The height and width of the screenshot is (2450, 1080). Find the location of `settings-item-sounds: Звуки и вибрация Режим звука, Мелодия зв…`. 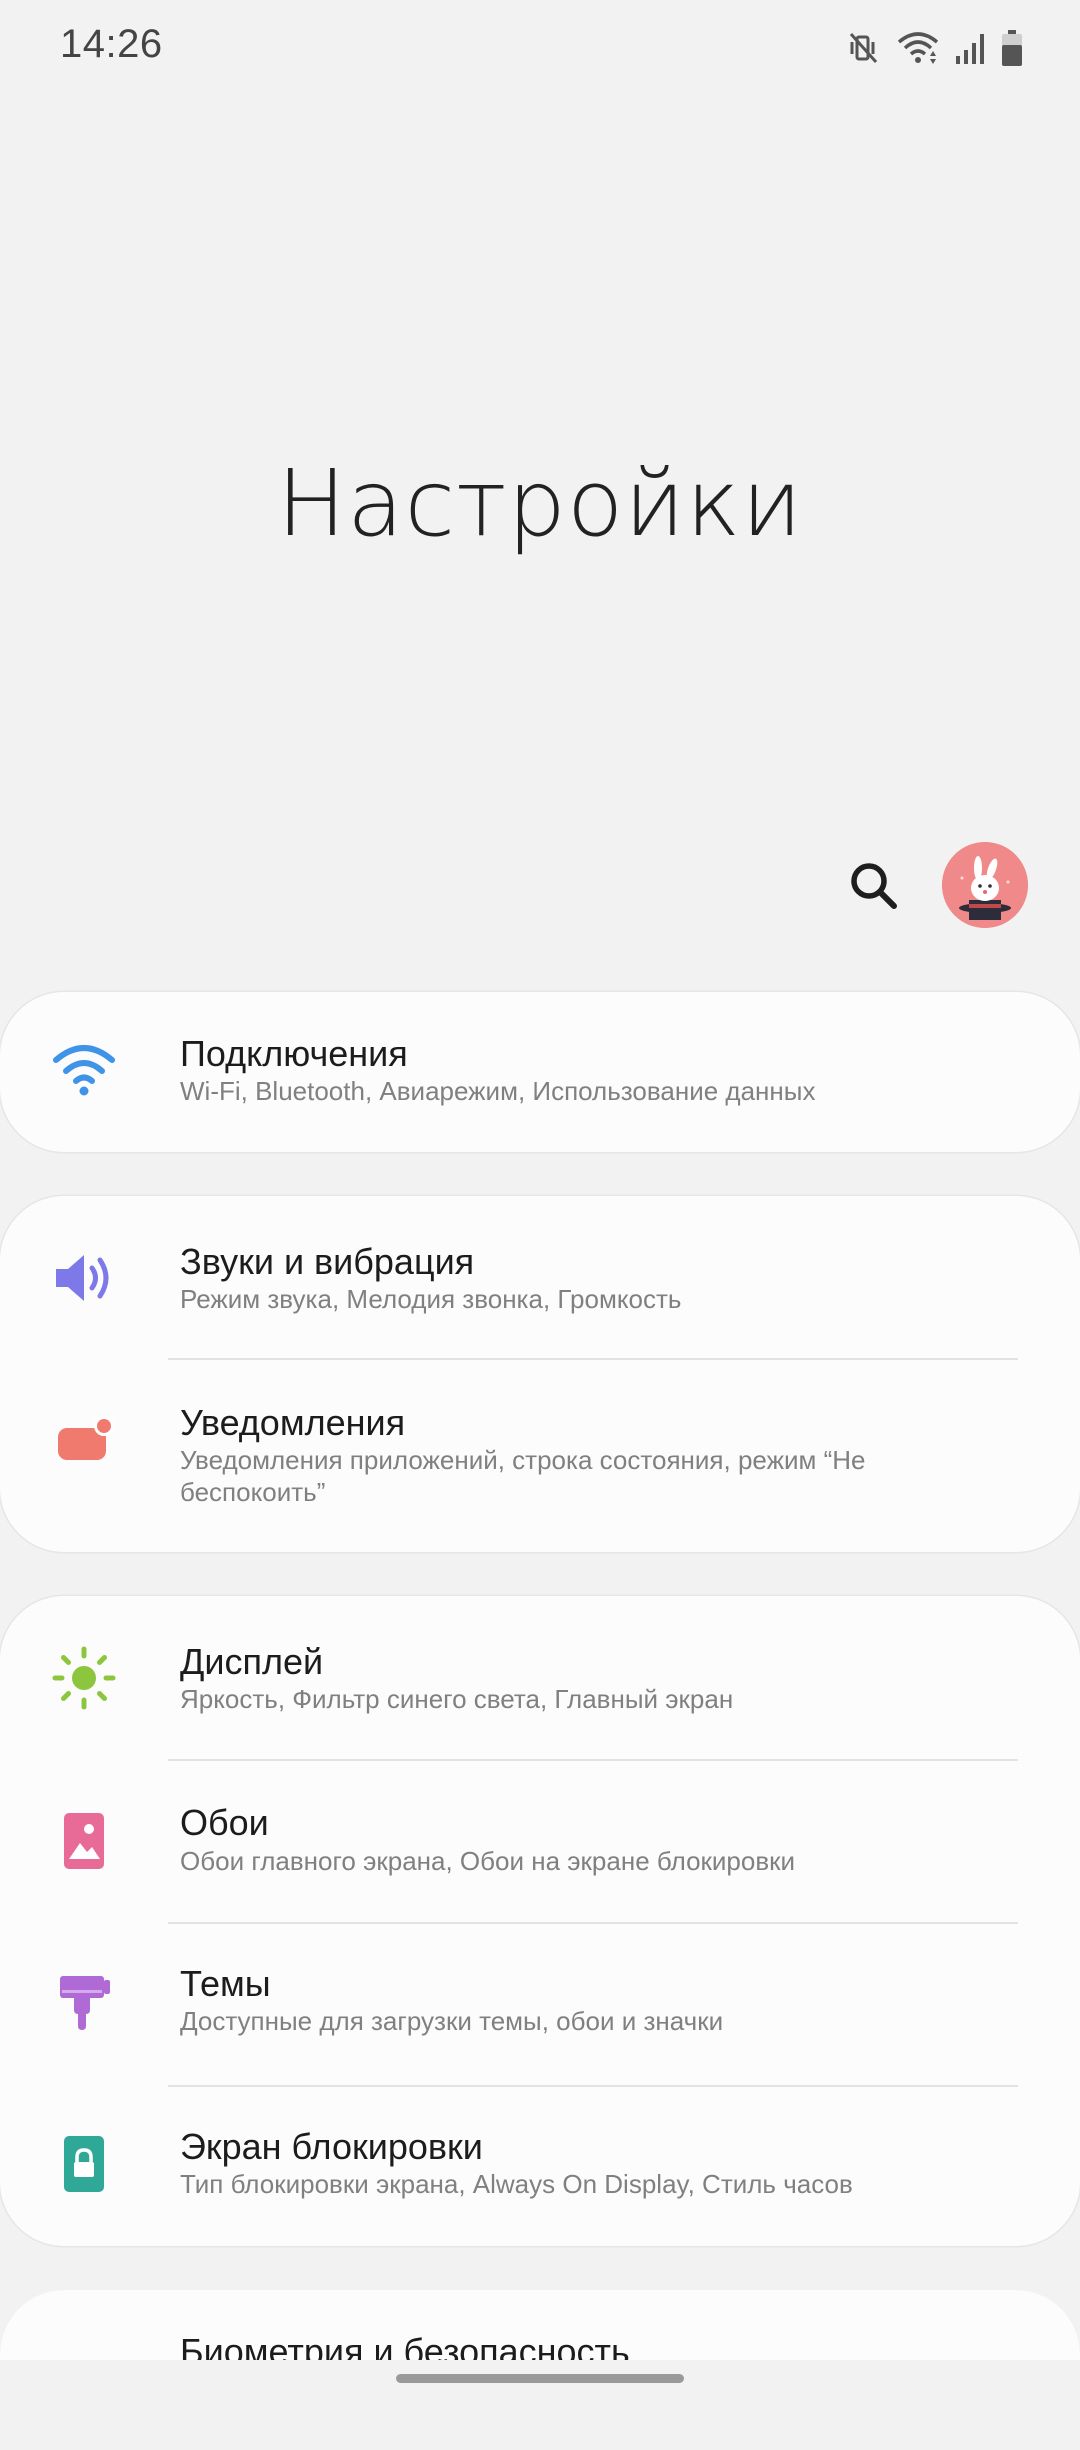

settings-item-sounds: Звуки и вибрация Режим звука, Мелодия зв… is located at coordinates (540, 1277).